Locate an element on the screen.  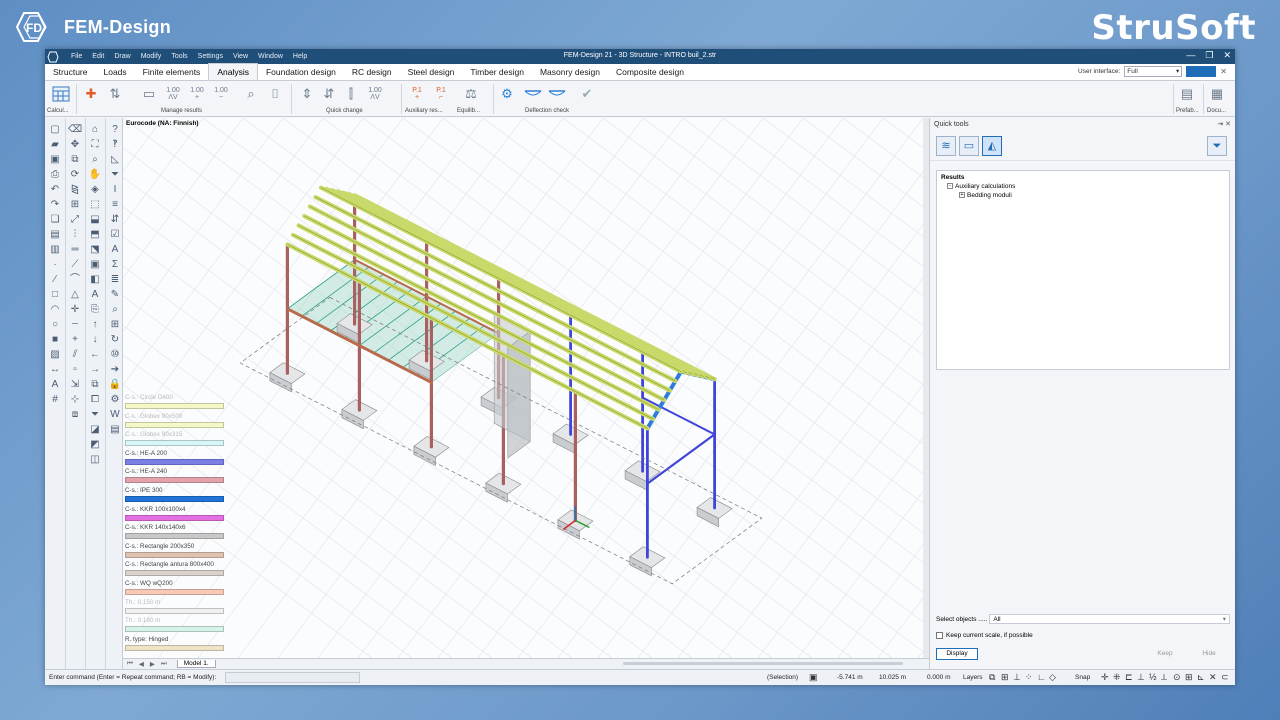
close-ribbon-icon: ✕ is located at coordinates (1223, 71).